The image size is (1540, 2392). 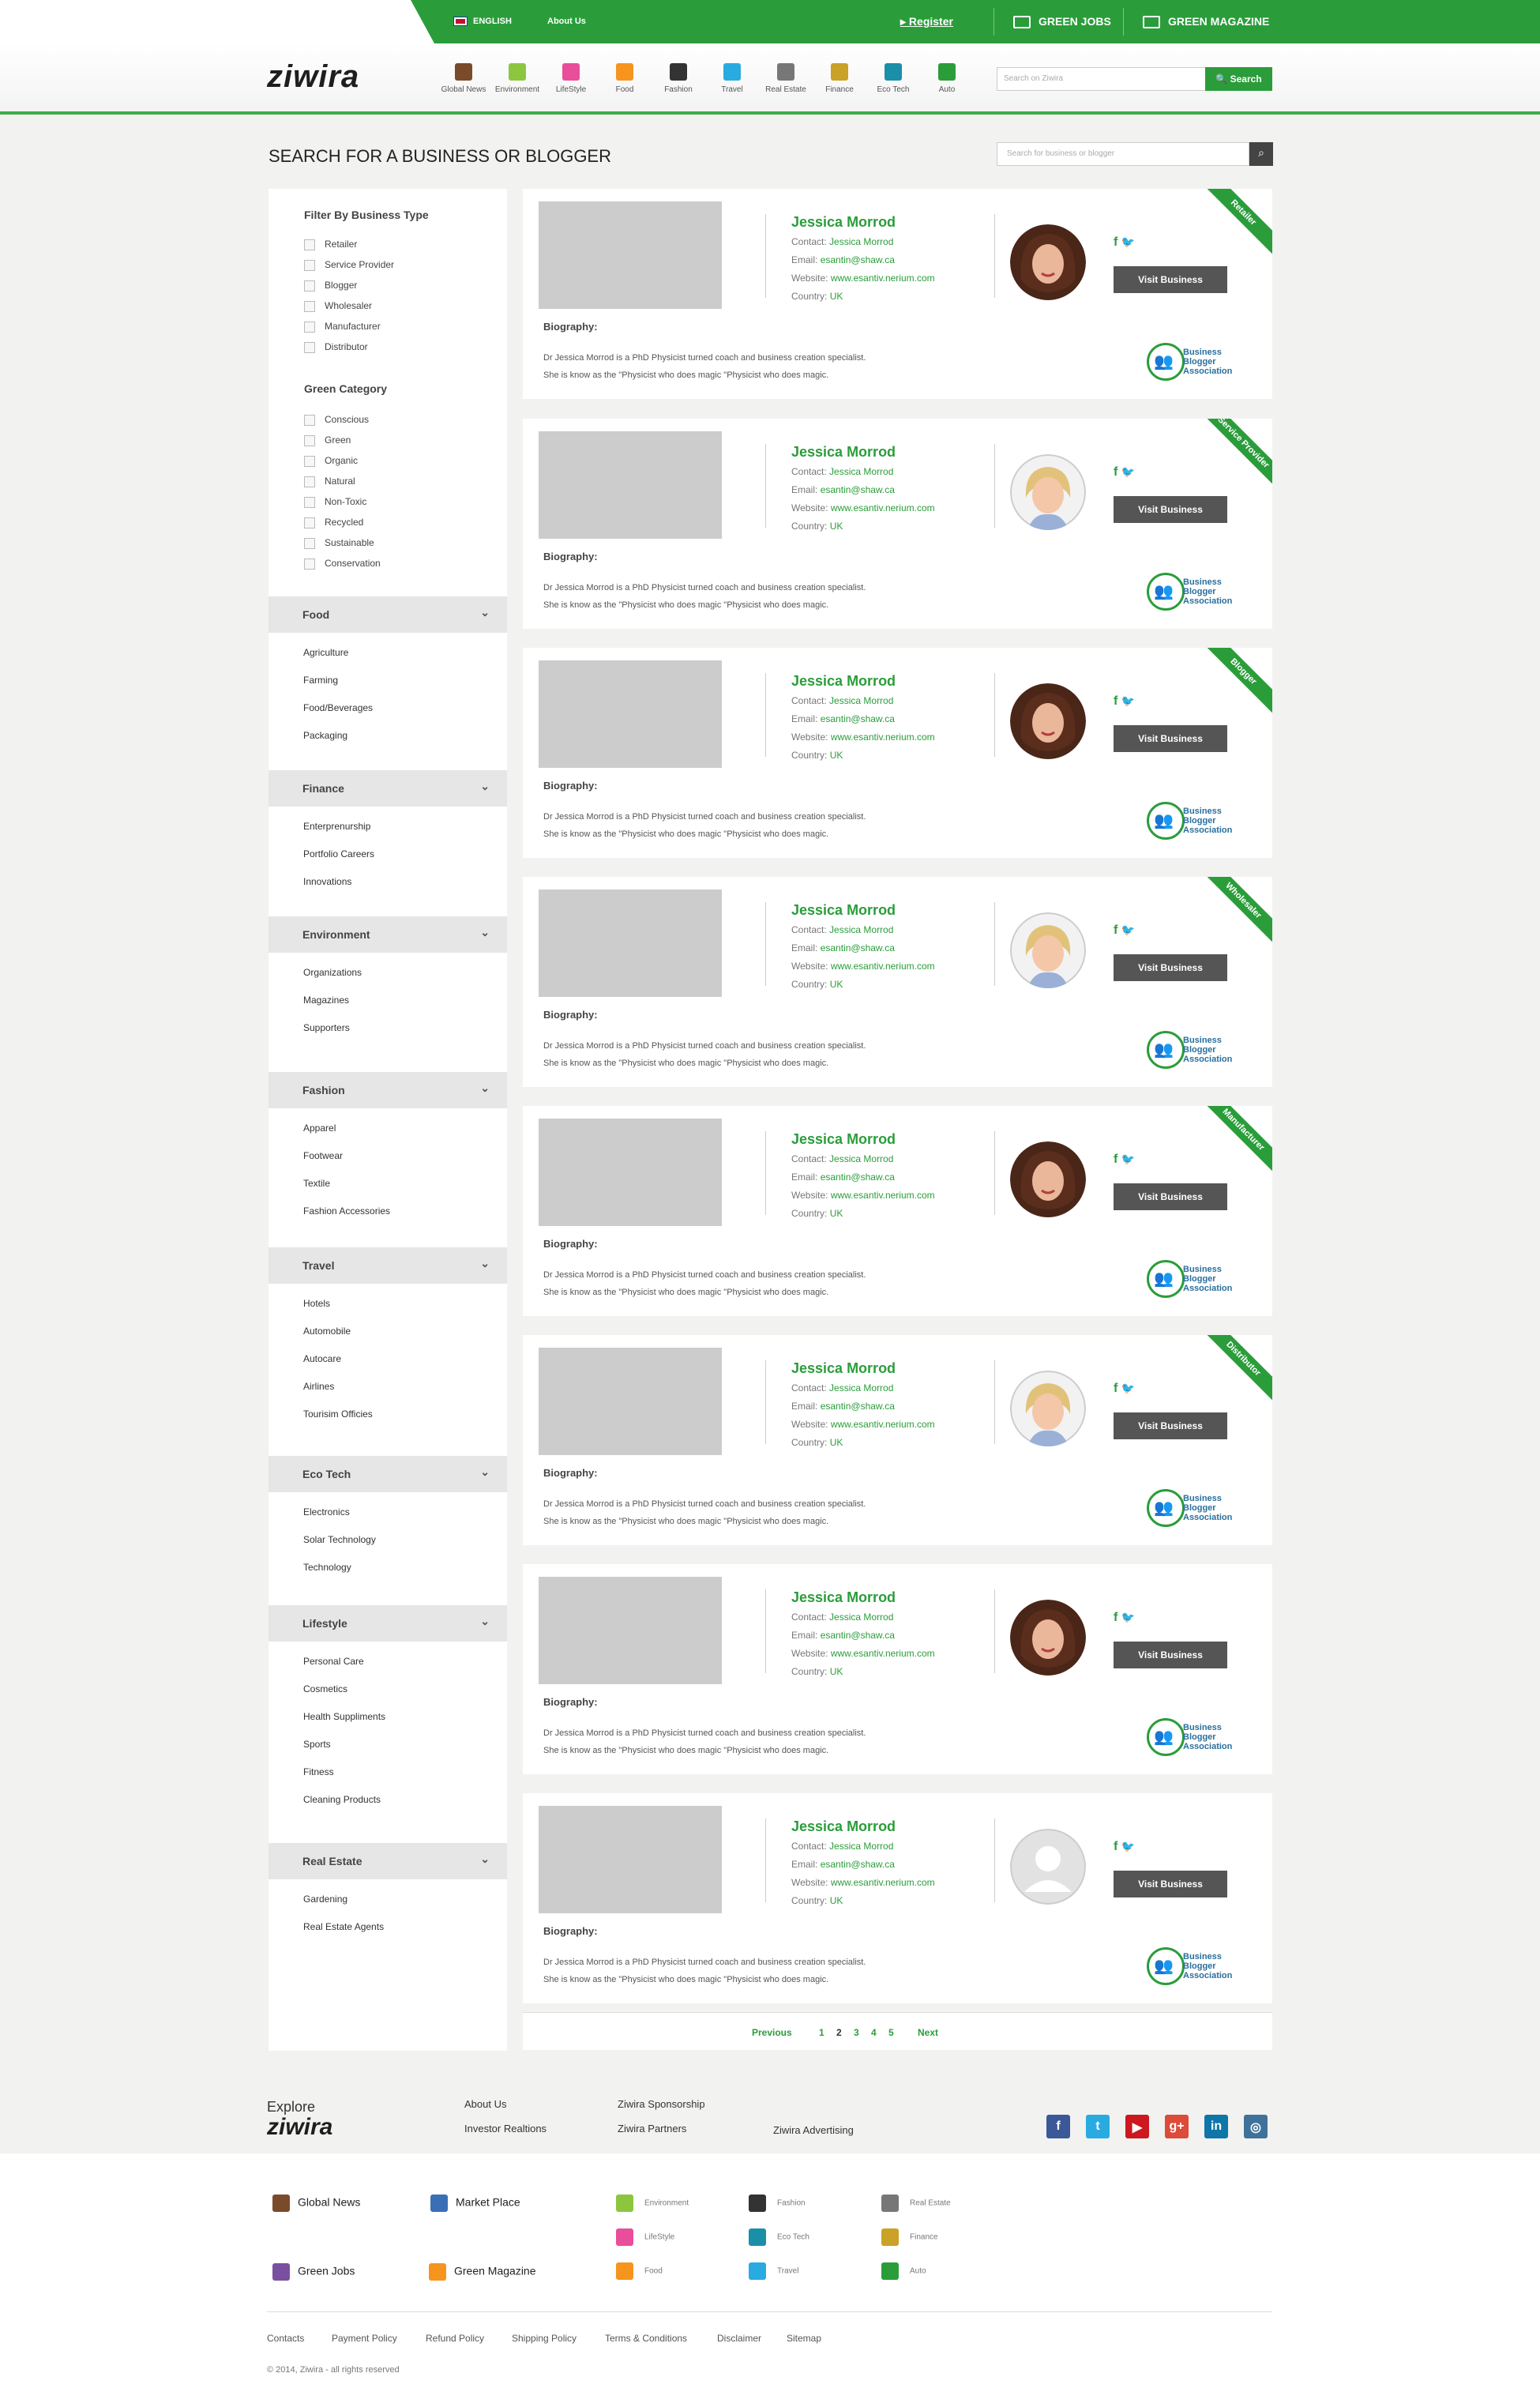 I want to click on linkedin-icon: in, so click(x=1216, y=2126).